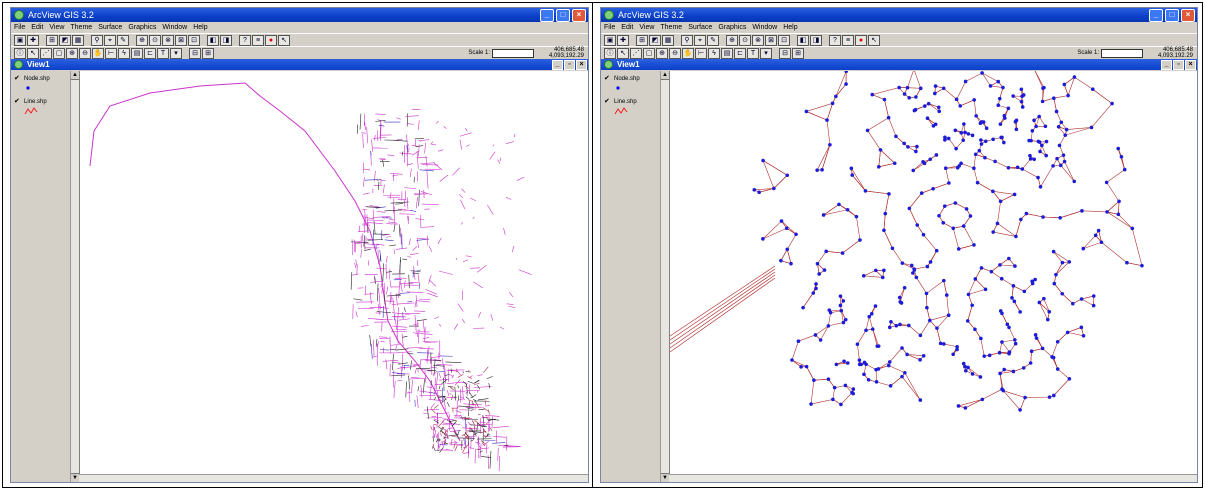 Image resolution: width=1205 pixels, height=490 pixels. Describe the element at coordinates (714, 53) in the screenshot. I see `hotlink-icon: ϟ` at that location.